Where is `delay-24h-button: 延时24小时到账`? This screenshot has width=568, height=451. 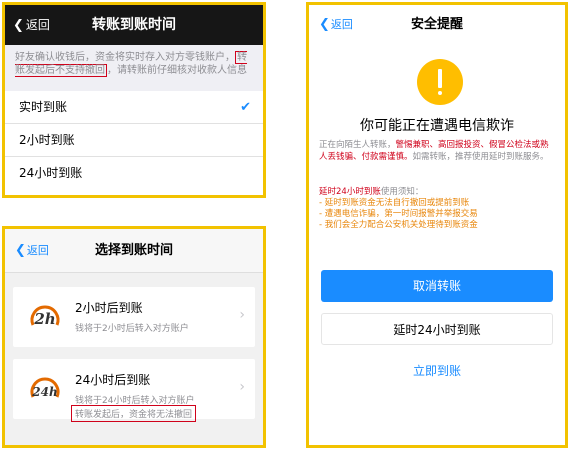 delay-24h-button: 延时24小时到账 is located at coordinates (437, 329).